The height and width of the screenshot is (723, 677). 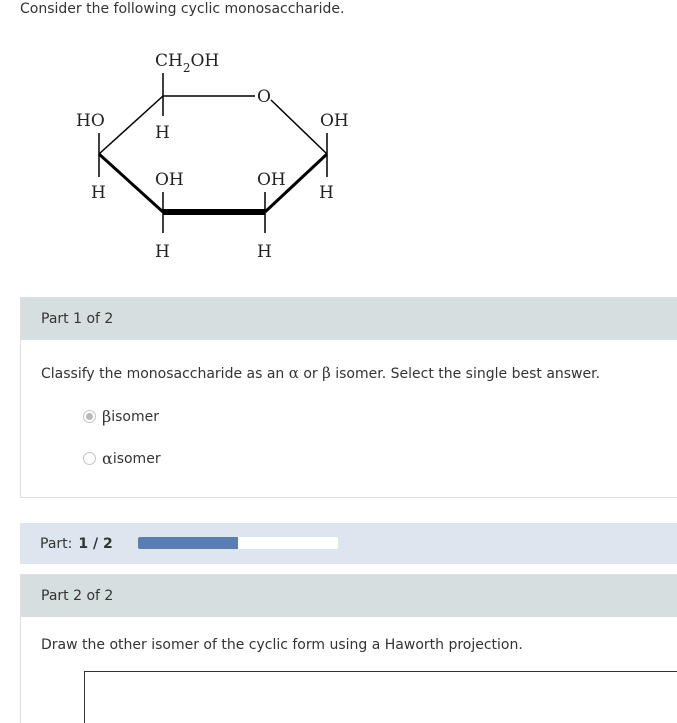 I want to click on radio-alpha, so click(x=89, y=458).